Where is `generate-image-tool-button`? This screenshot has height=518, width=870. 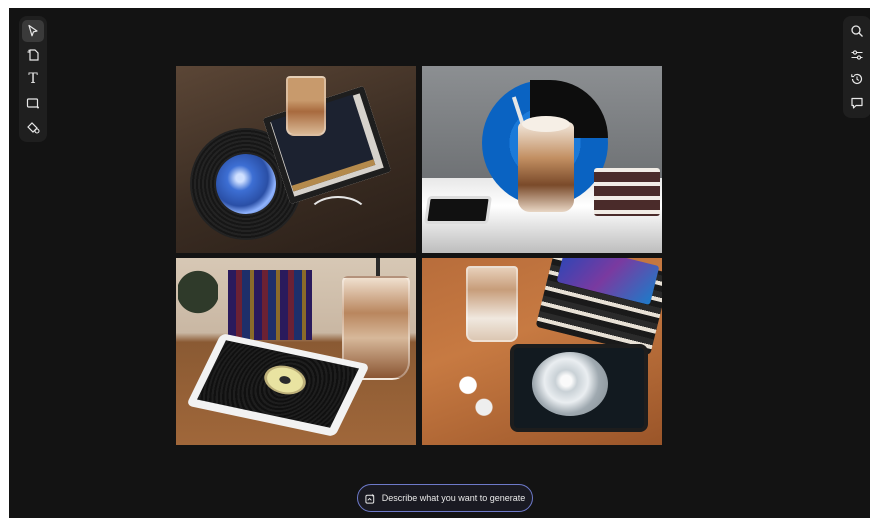
generate-image-tool-button is located at coordinates (33, 55).